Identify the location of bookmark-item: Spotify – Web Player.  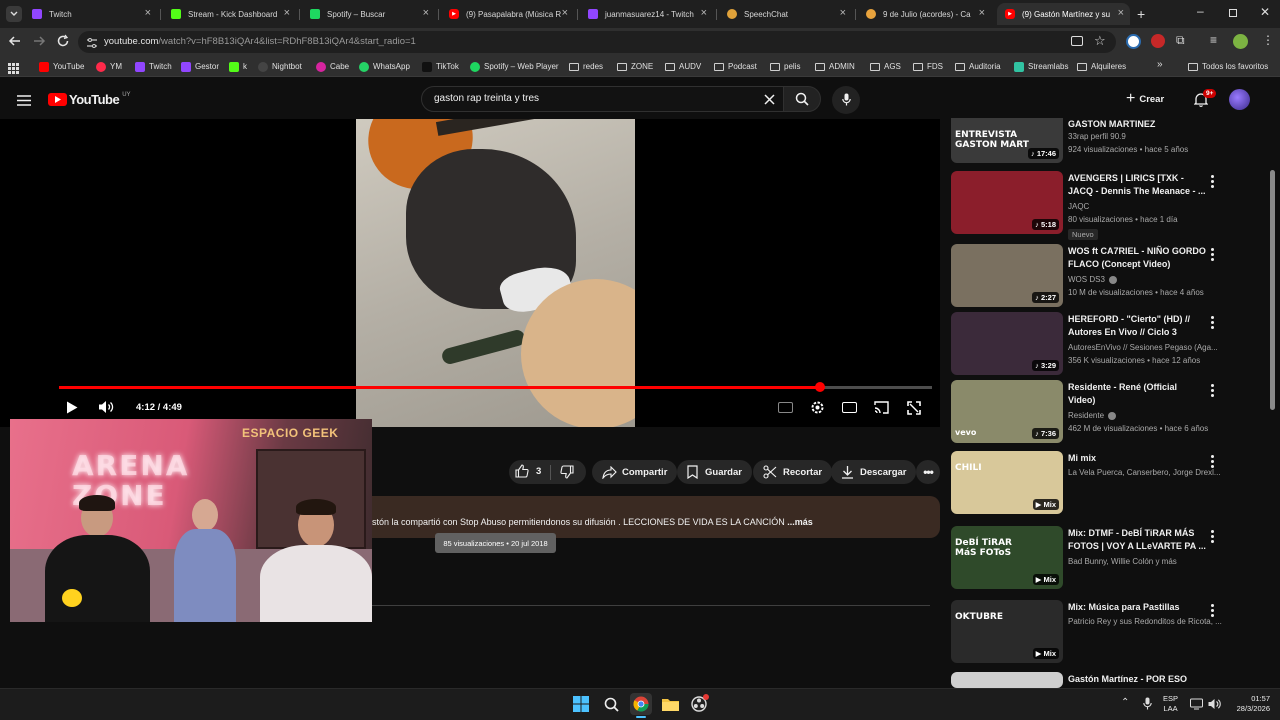
(514, 66).